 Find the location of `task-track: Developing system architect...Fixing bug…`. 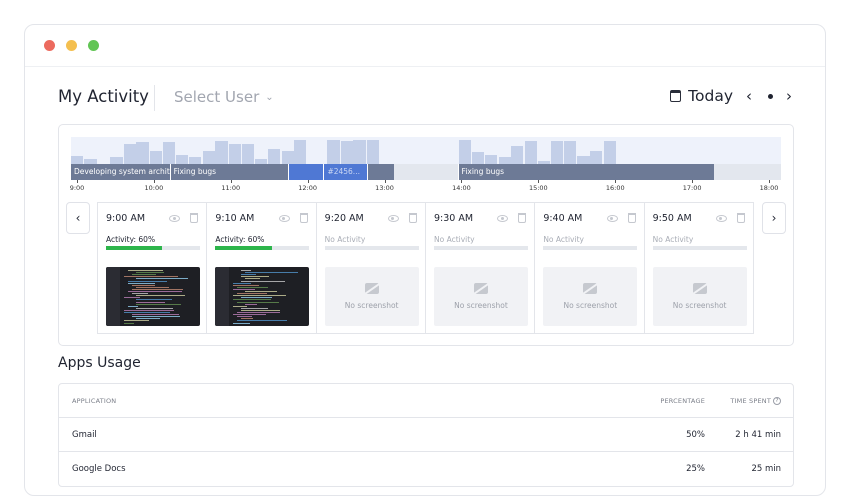

task-track: Developing system architect...Fixing bug… is located at coordinates (426, 172).